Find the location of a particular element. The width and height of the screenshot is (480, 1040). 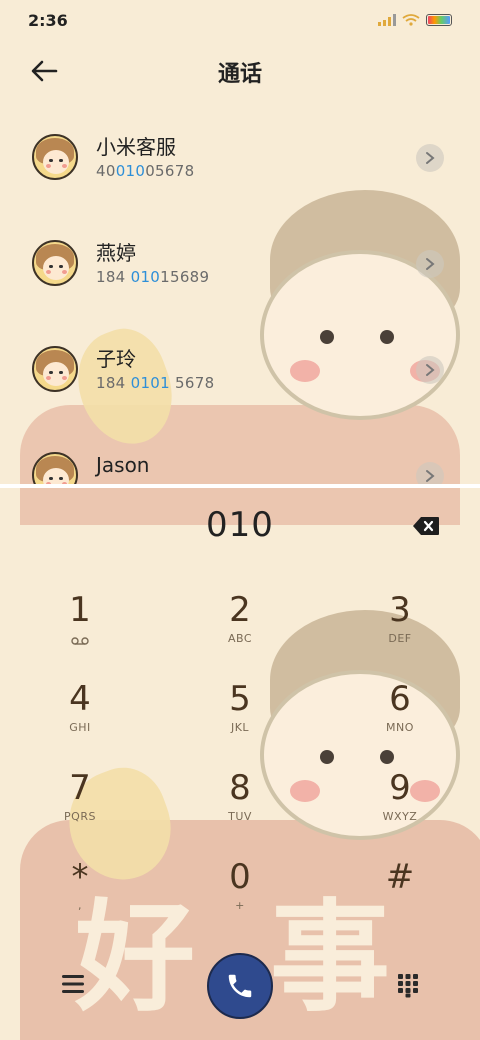

key-4: 4 GHI is located at coordinates (80, 719).